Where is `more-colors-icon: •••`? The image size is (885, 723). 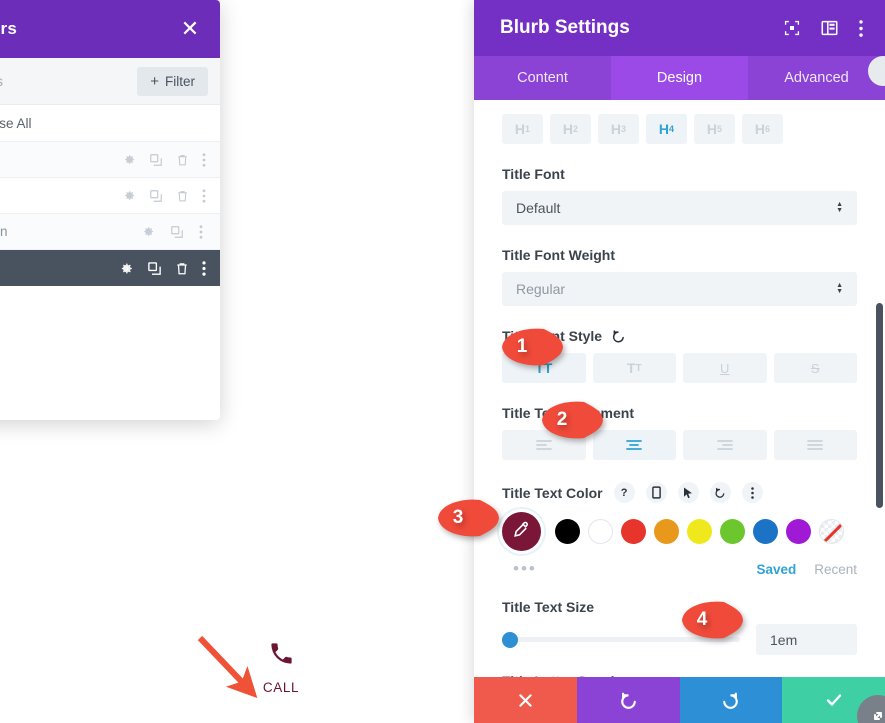 more-colors-icon: ••• is located at coordinates (519, 569).